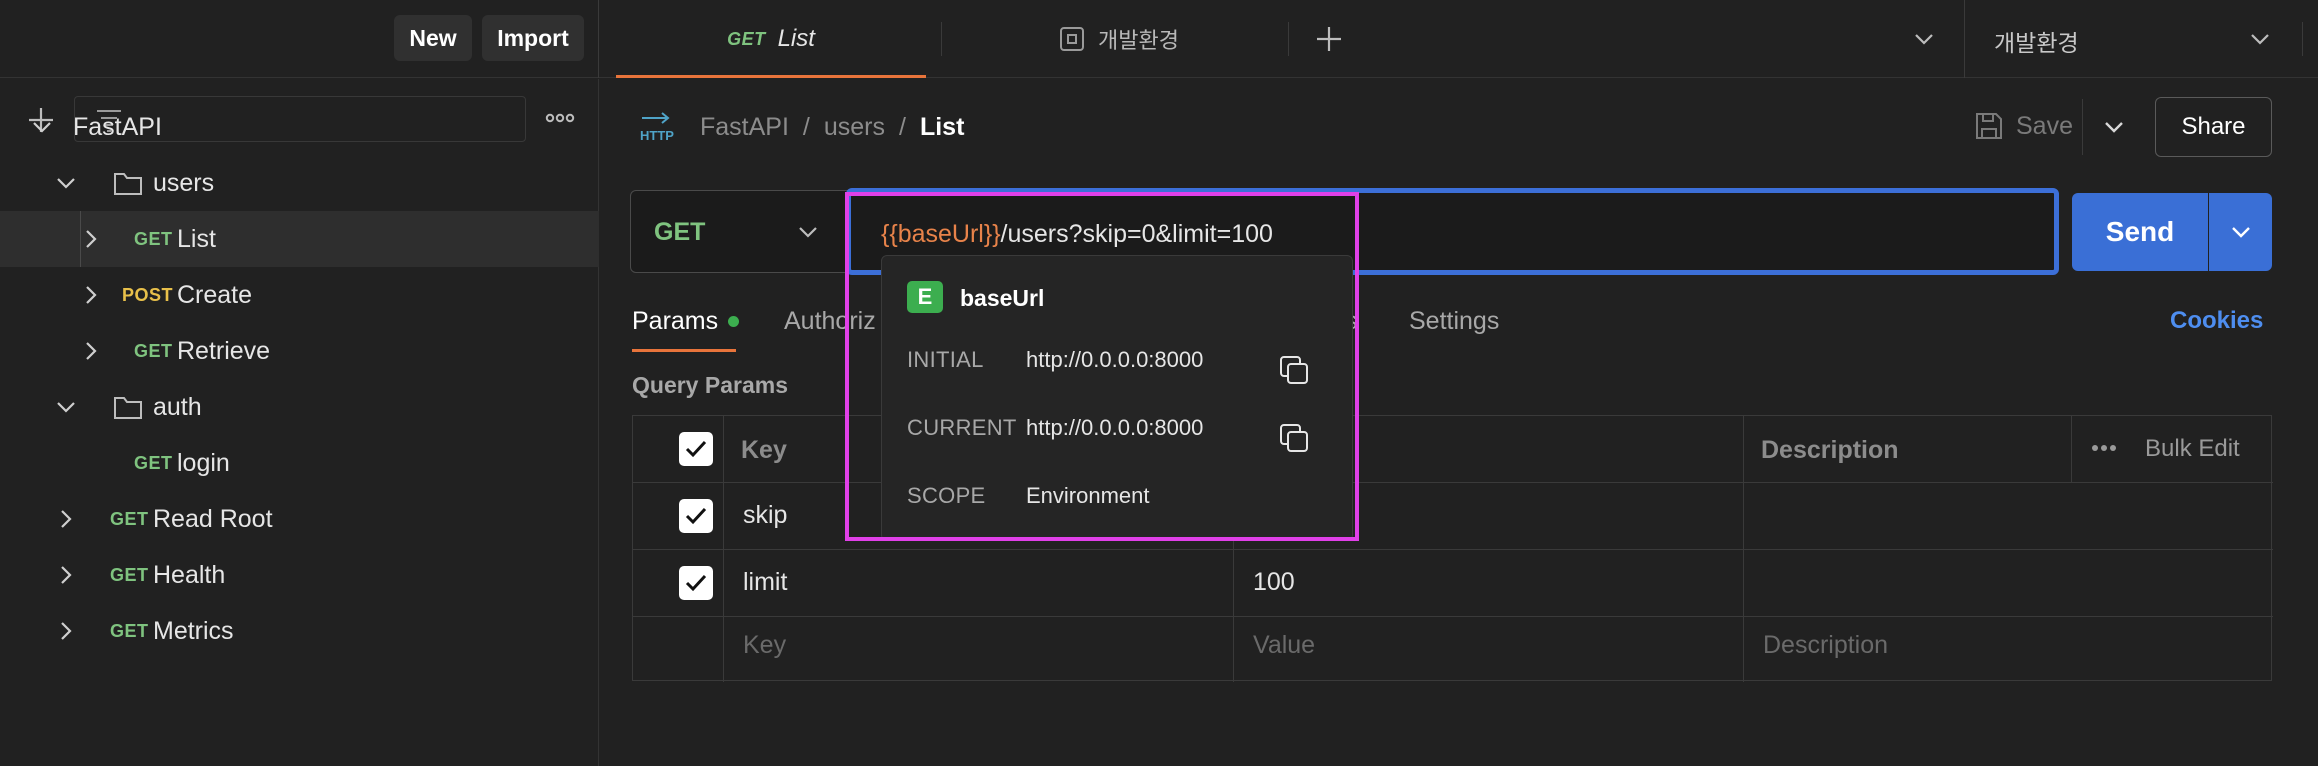 The image size is (2318, 766). What do you see at coordinates (2044, 125) in the screenshot?
I see `save-label: Save` at bounding box center [2044, 125].